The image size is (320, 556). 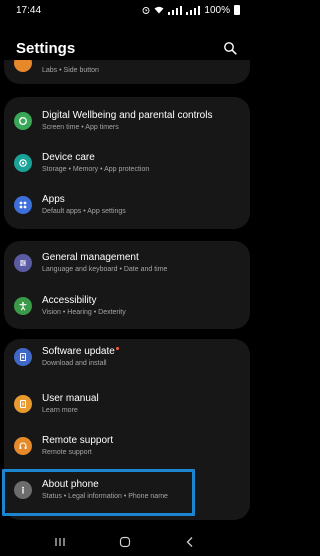 I want to click on remote-support-icon, so click(x=23, y=446).